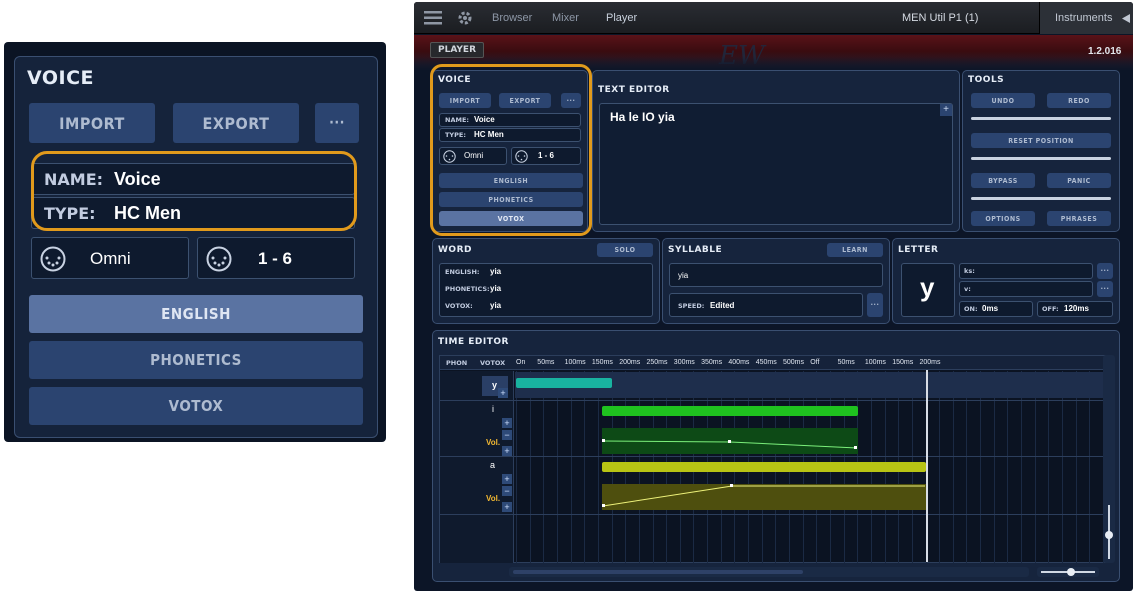 This screenshot has height=591, width=1133. What do you see at coordinates (1026, 289) in the screenshot?
I see `v-field: v:` at bounding box center [1026, 289].